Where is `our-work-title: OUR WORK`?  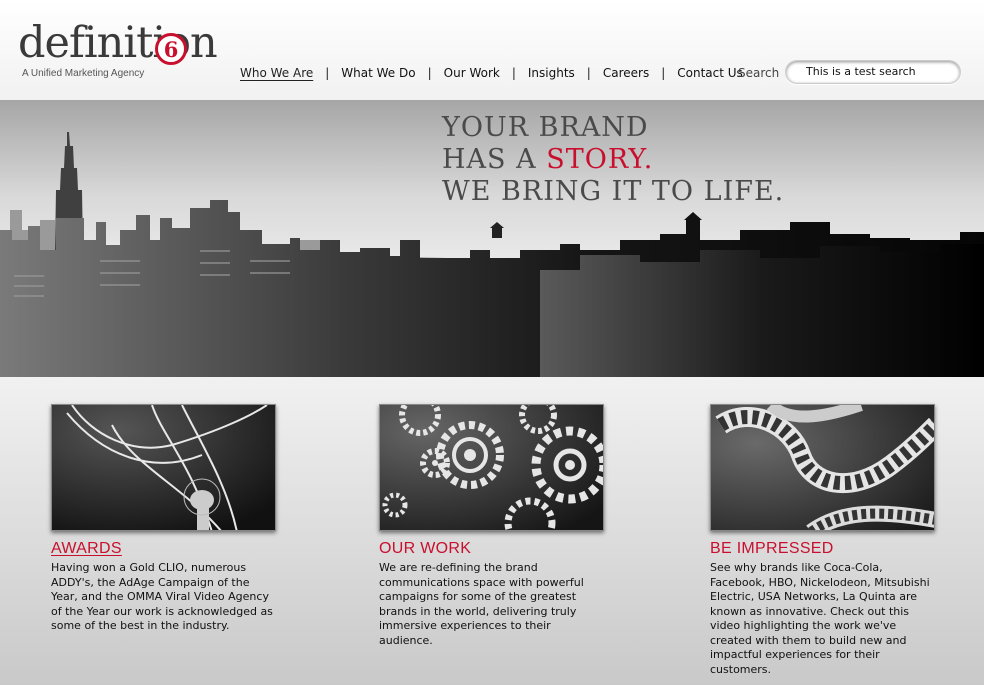 our-work-title: OUR WORK is located at coordinates (493, 549).